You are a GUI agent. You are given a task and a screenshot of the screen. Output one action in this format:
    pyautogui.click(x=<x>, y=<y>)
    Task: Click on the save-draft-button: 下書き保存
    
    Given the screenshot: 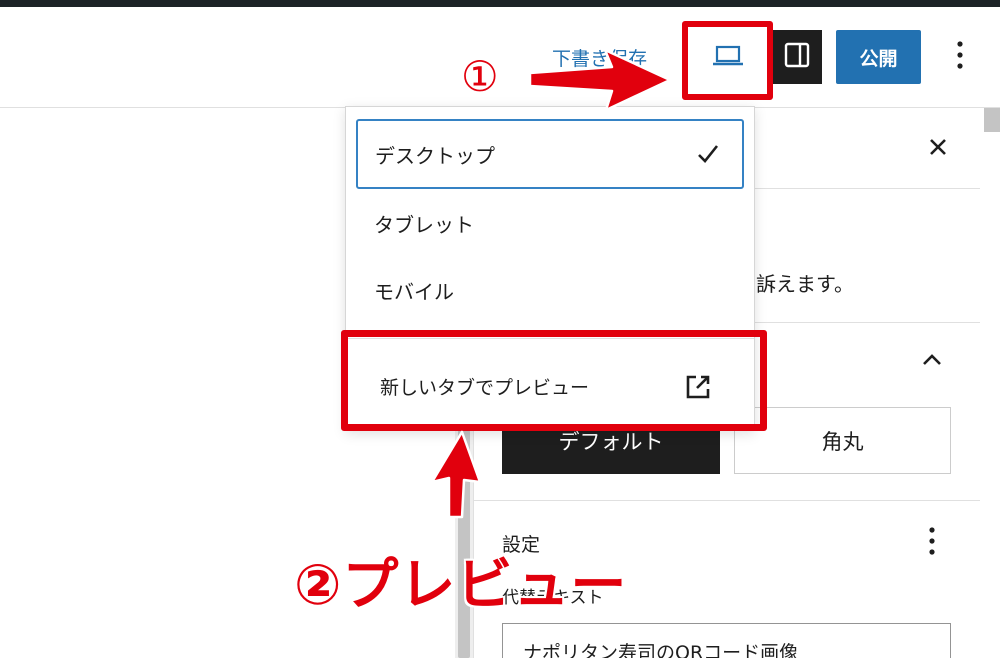 What is the action you would take?
    pyautogui.click(x=599, y=57)
    